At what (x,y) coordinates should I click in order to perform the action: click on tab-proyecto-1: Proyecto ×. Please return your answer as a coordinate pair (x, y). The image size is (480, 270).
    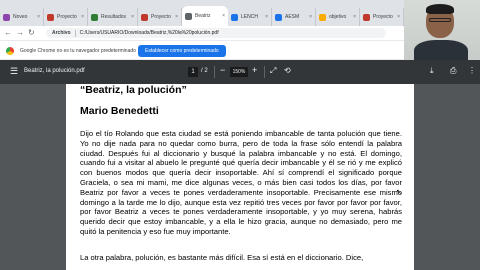
    Looking at the image, I should click on (66, 17).